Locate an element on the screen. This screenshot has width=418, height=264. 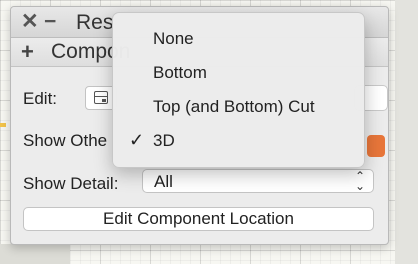
checkmark-icon: ✓ is located at coordinates (137, 140).